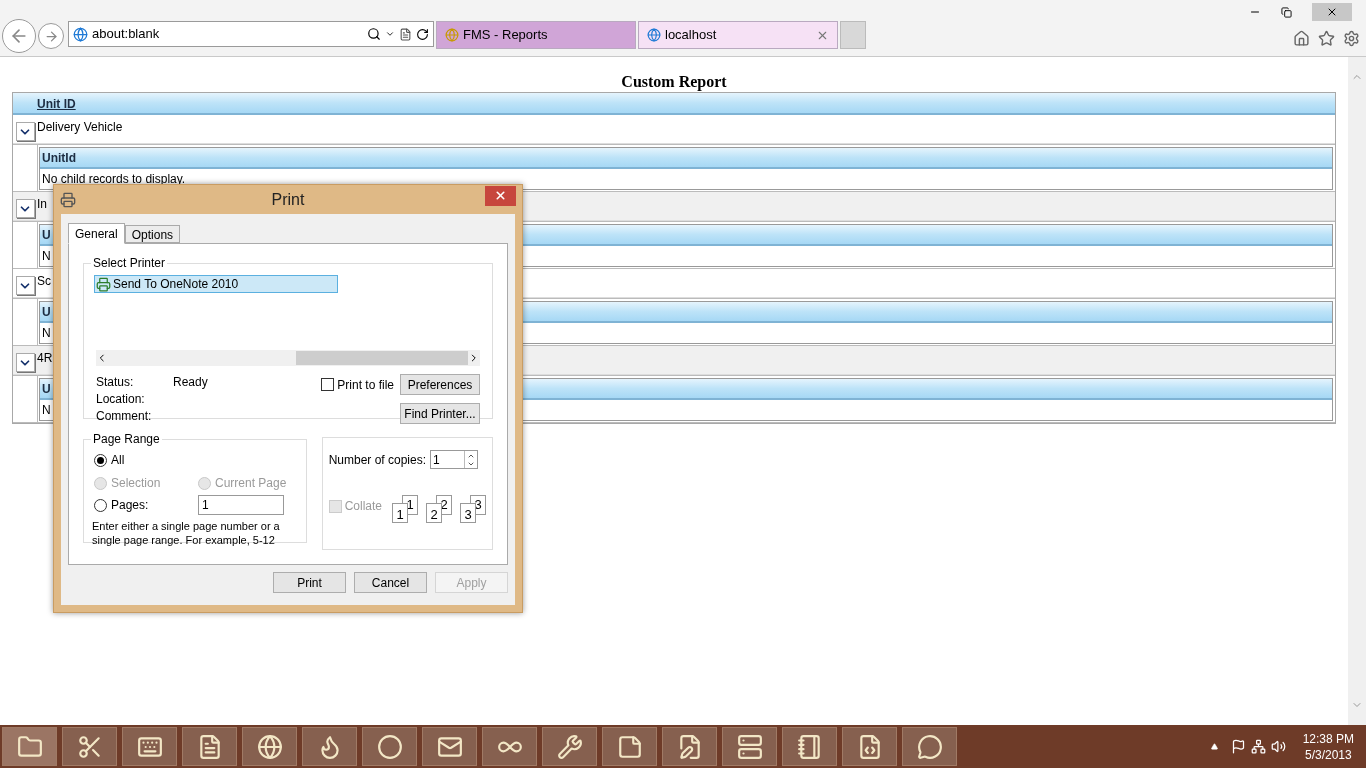 Image resolution: width=1366 pixels, height=768 pixels. What do you see at coordinates (51, 36) in the screenshot?
I see `forward-button` at bounding box center [51, 36].